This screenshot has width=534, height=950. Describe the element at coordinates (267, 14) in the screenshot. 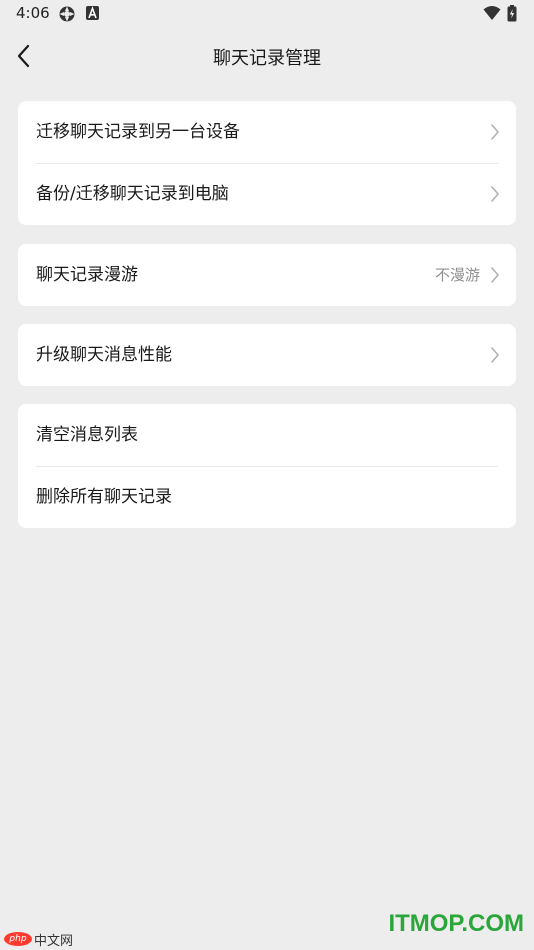

I see `status-bar: 4:06` at that location.